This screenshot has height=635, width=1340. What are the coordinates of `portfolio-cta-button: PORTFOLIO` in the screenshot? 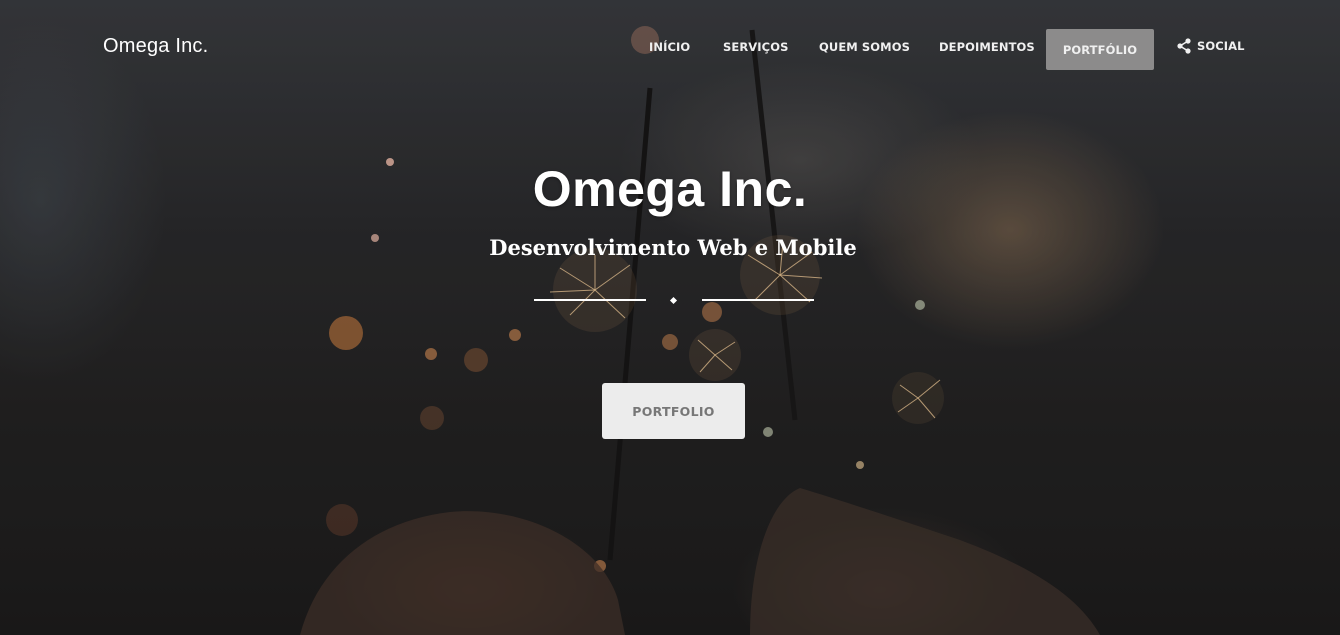 It's located at (673, 411).